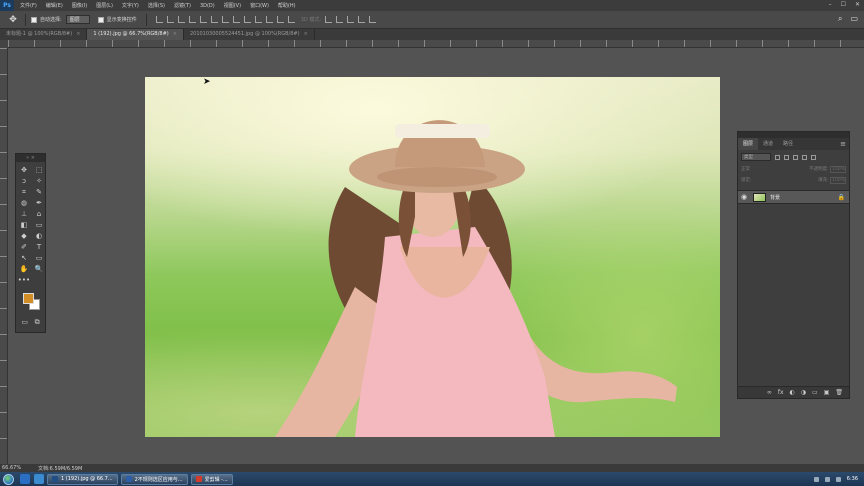 The image size is (864, 486). I want to click on zoom-tool-icon: 🔍, so click(39, 269).